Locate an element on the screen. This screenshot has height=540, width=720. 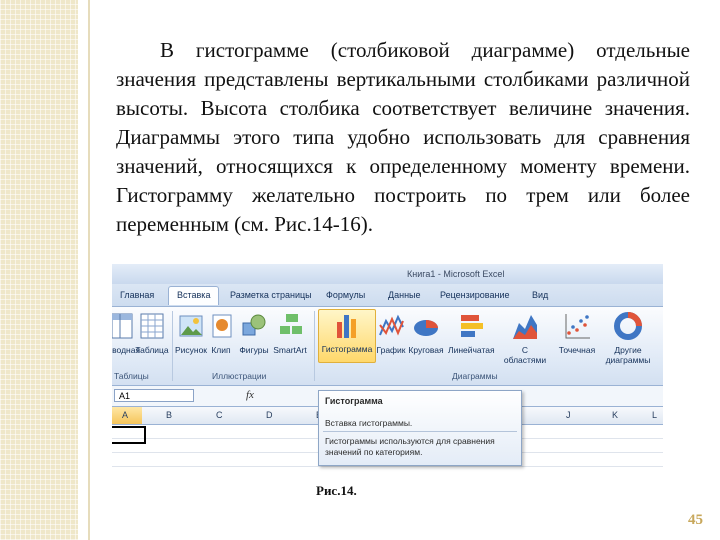
smartart-button: SmartArt is located at coordinates (290, 333).